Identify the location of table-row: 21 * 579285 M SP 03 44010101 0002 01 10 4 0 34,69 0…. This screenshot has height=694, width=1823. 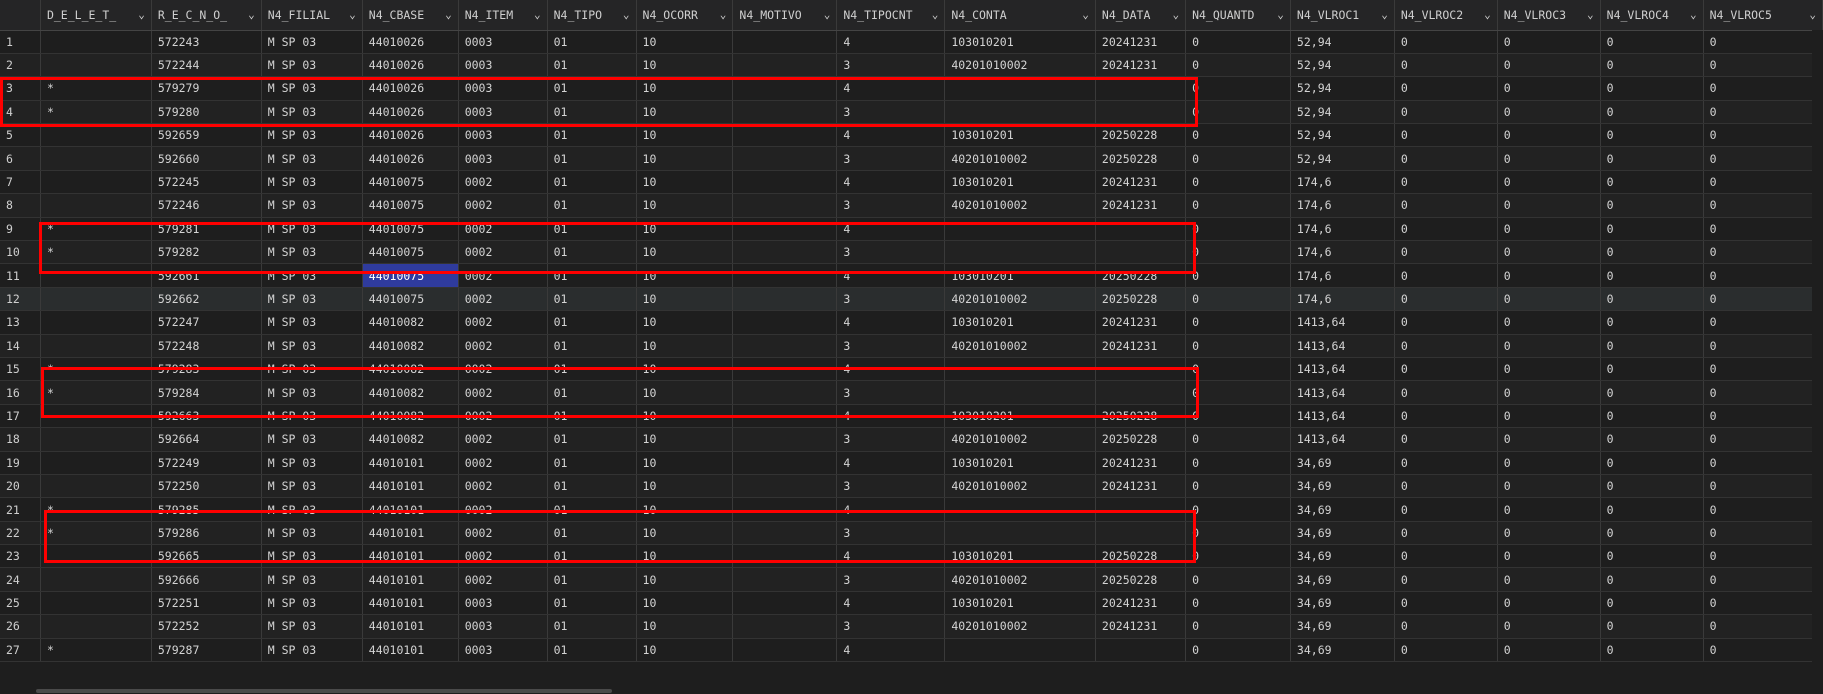
(911, 509).